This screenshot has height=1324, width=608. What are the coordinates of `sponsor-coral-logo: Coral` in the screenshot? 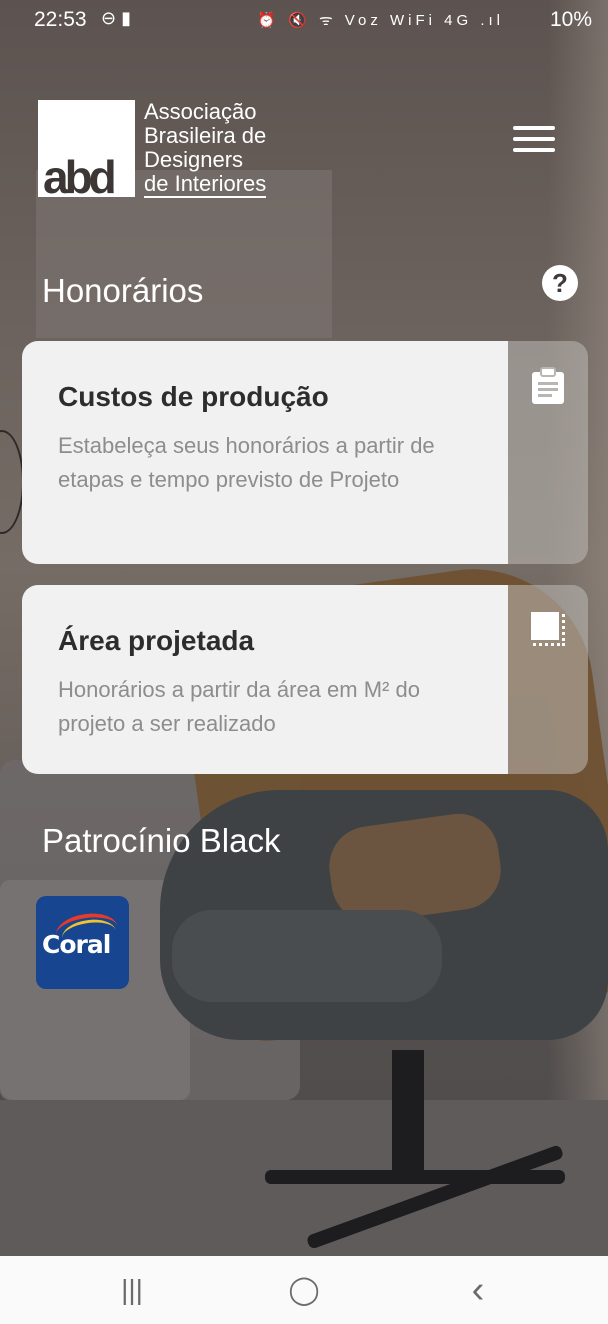 It's located at (82, 942).